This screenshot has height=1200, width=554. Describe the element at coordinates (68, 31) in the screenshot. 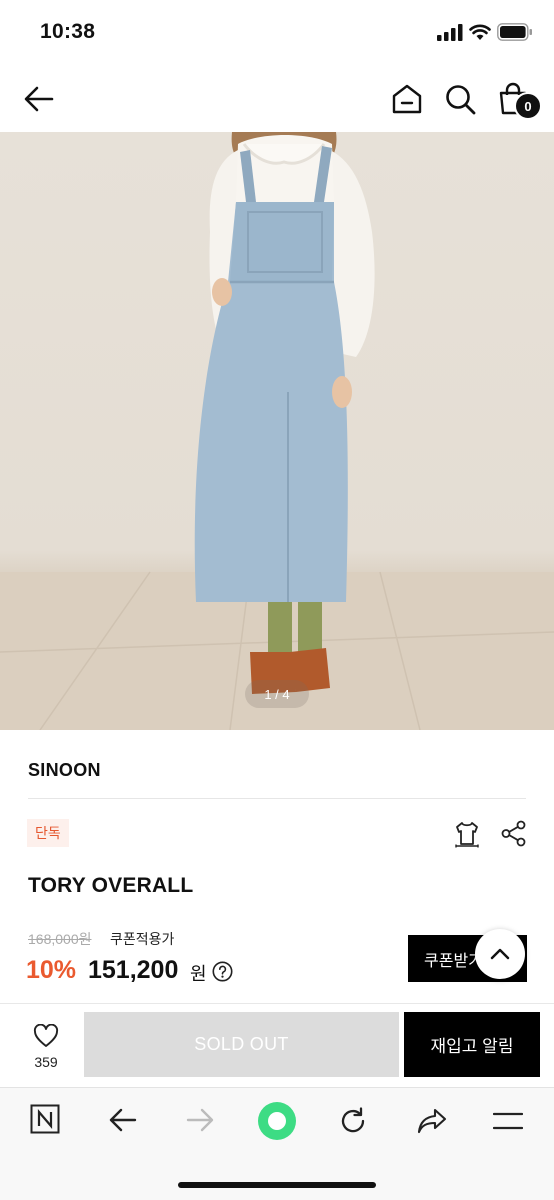

I see `status-time: 10:38` at that location.